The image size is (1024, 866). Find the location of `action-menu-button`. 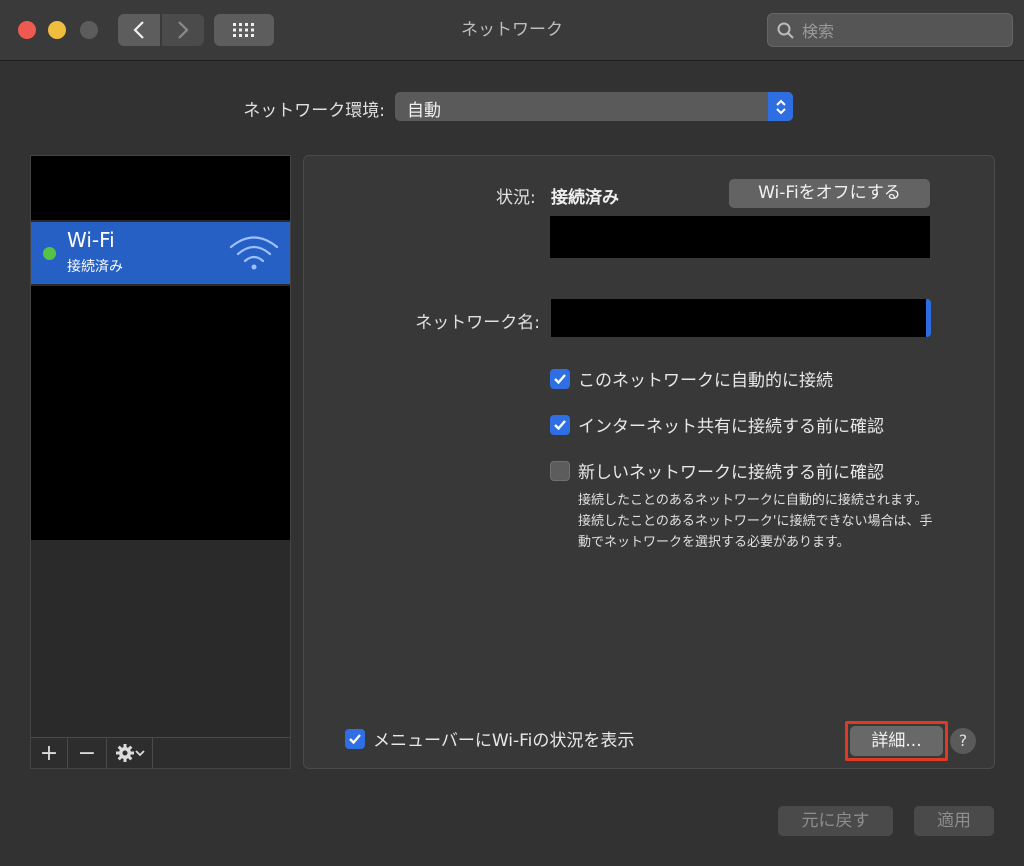

action-menu-button is located at coordinates (130, 753).